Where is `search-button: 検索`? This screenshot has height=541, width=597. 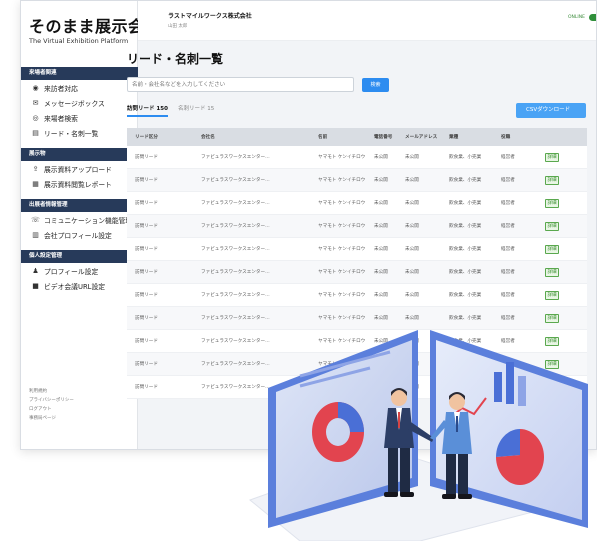
search-button: 検索 is located at coordinates (375, 85).